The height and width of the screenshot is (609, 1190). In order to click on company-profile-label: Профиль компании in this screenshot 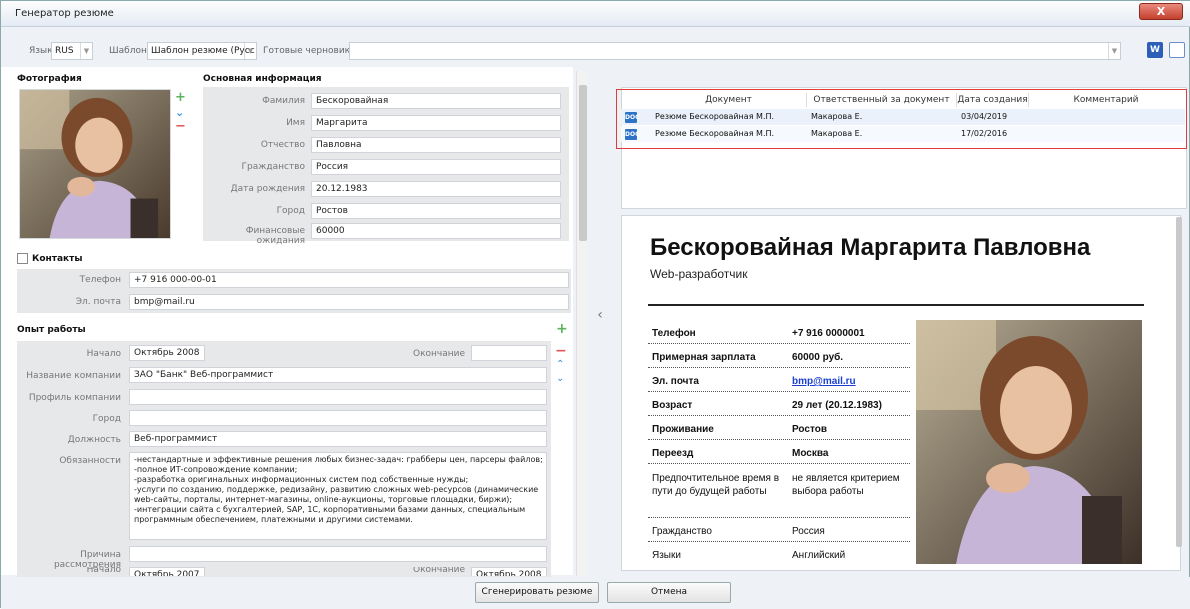, I will do `click(74, 398)`.